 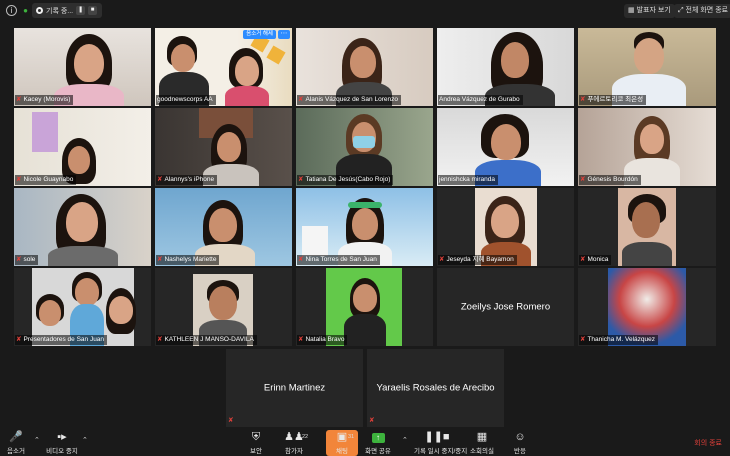 What do you see at coordinates (610, 180) in the screenshot?
I see `participant-name: ✘ Génesis Bourdón` at bounding box center [610, 180].